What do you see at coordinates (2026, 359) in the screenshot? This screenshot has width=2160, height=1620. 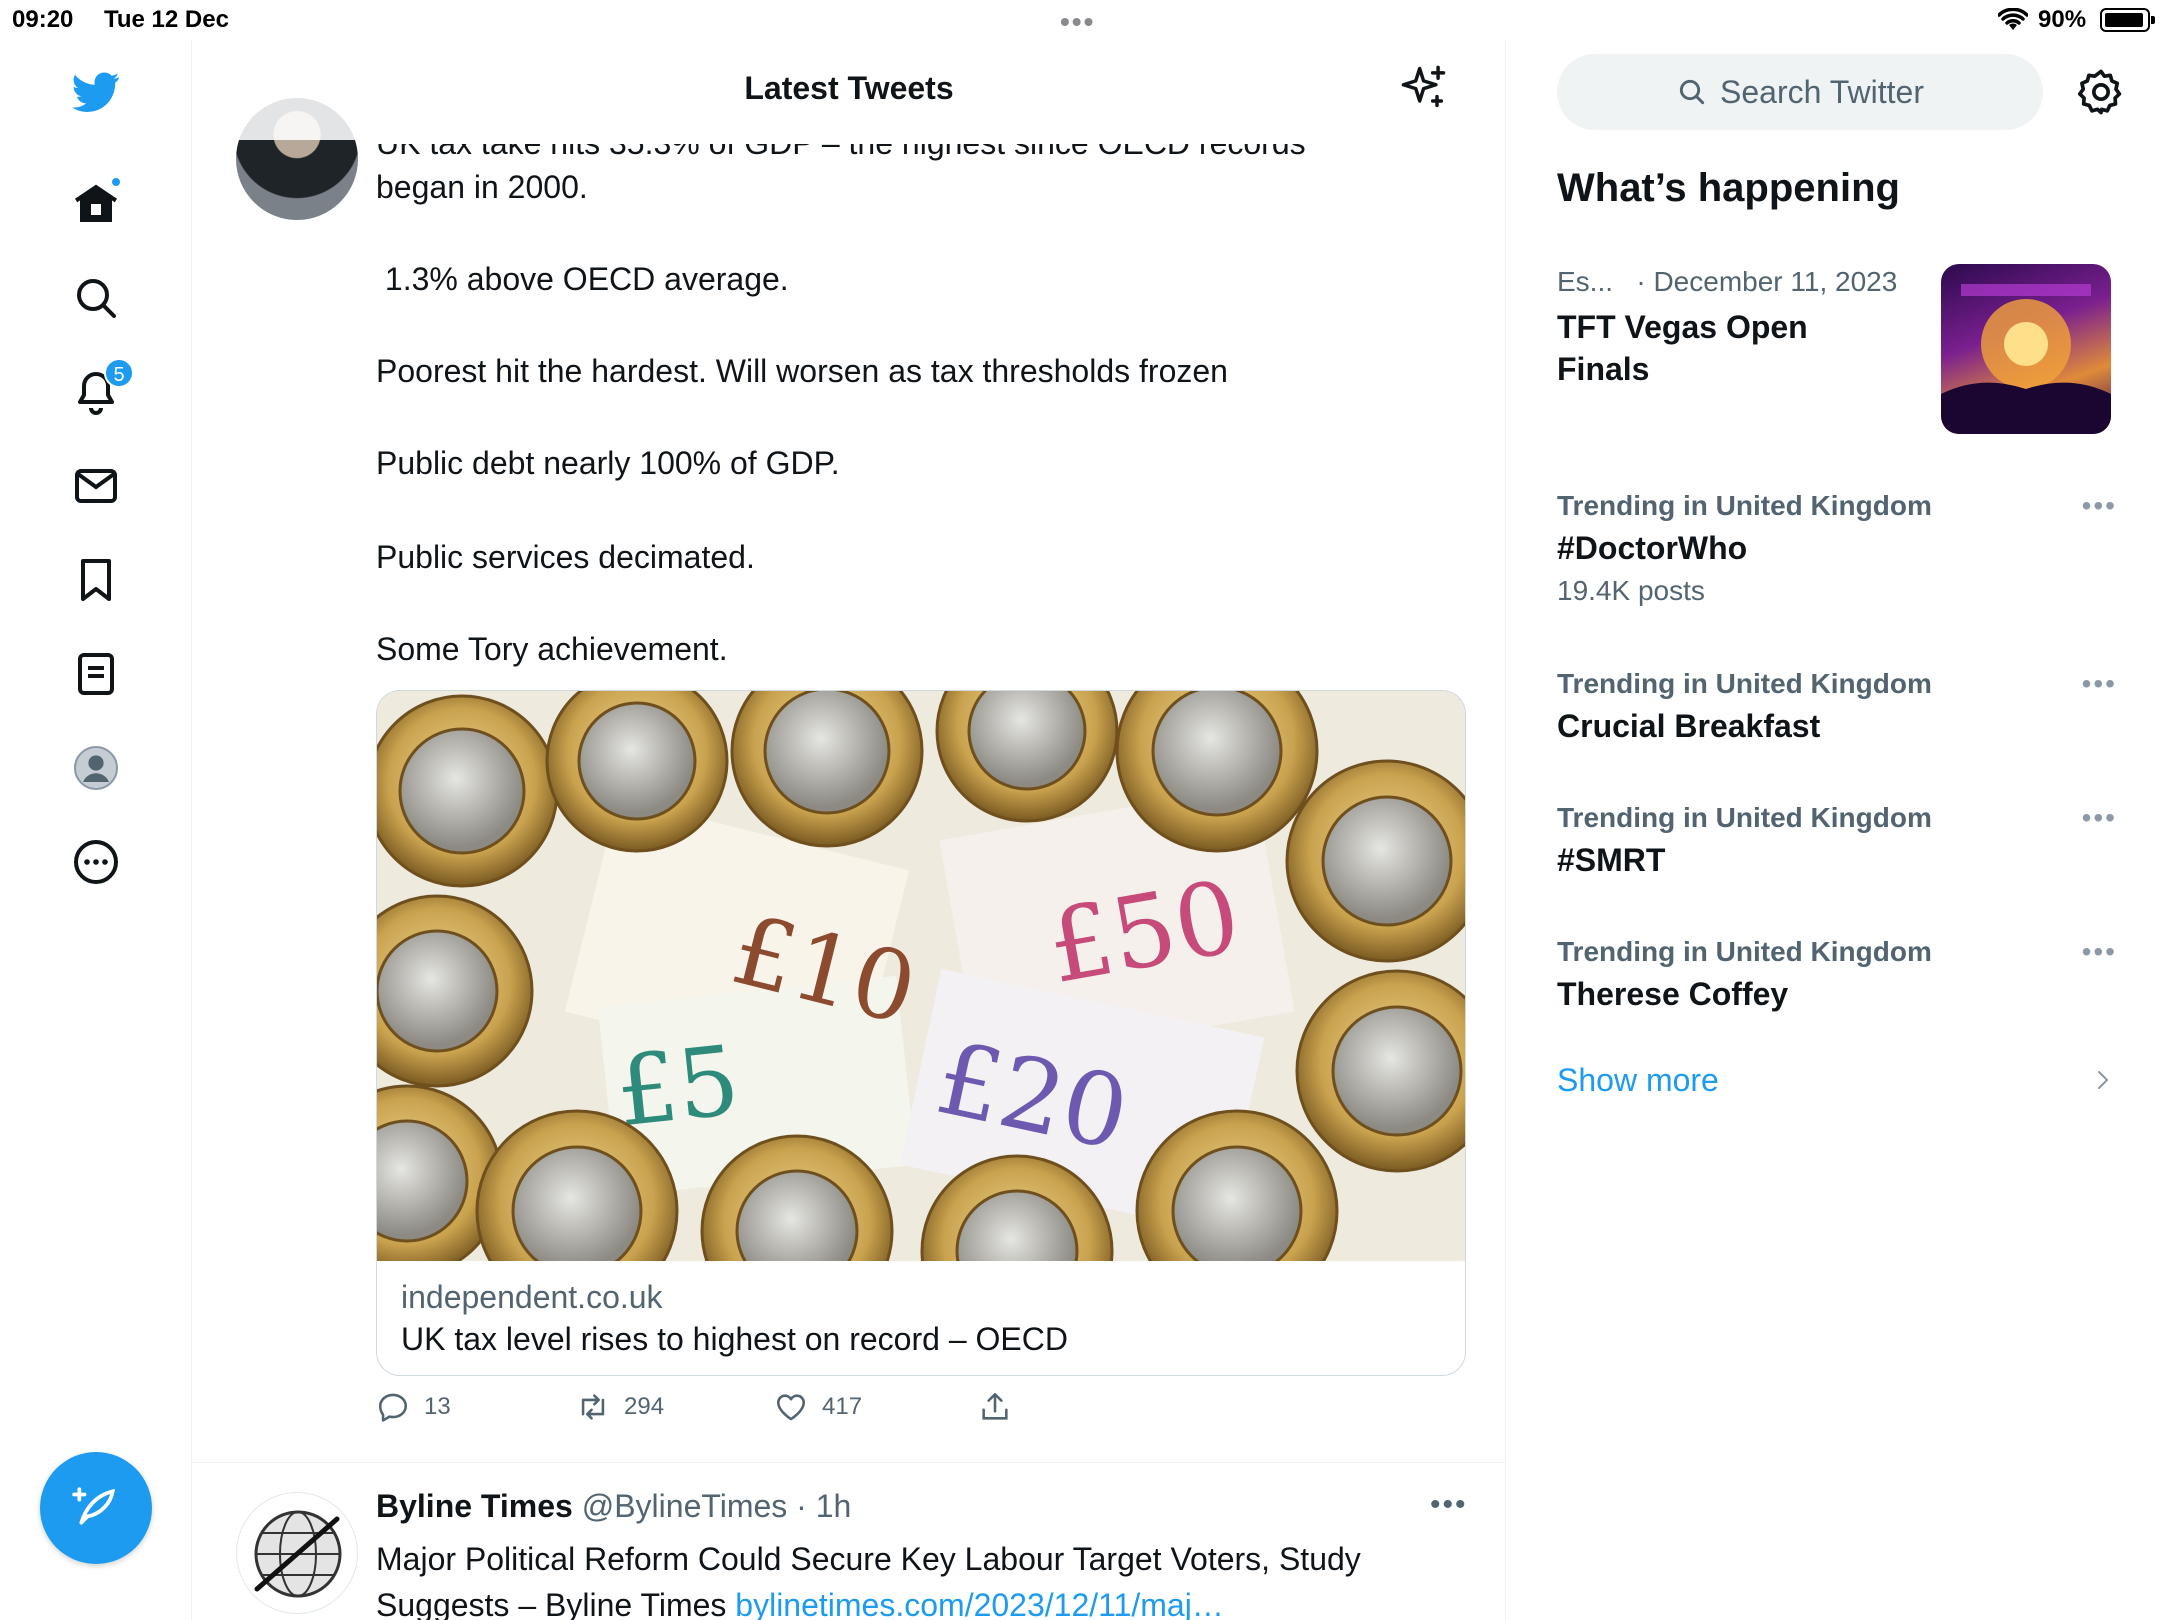 I see `event-thumbnail-art` at bounding box center [2026, 359].